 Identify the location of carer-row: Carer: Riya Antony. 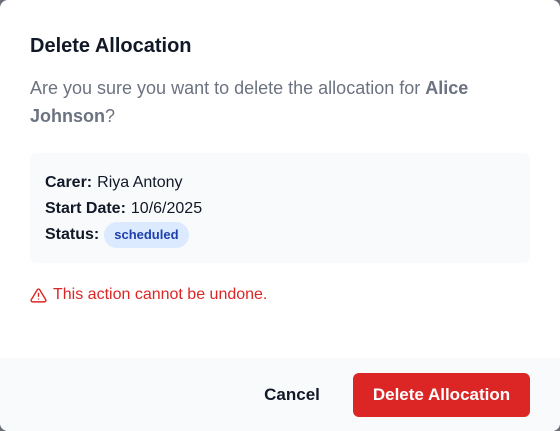
(280, 183).